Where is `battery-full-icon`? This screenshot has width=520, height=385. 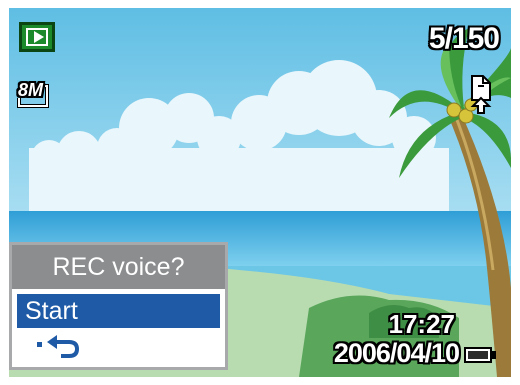
battery-full-icon is located at coordinates (480, 355).